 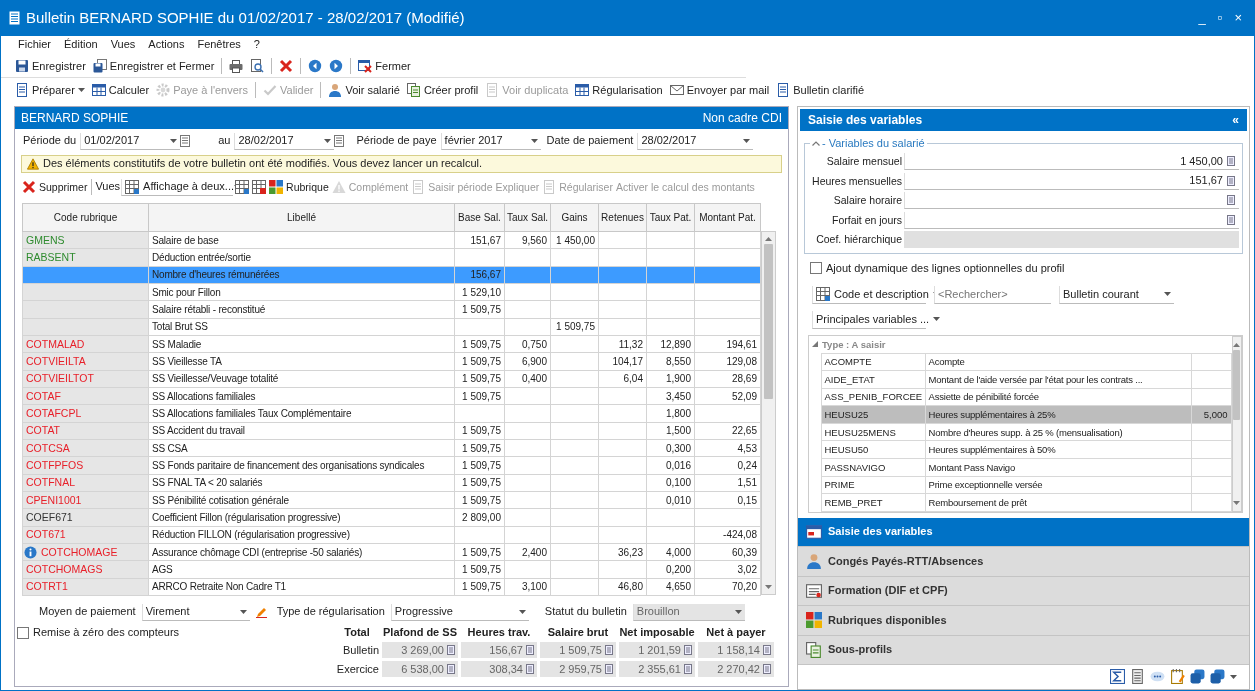 What do you see at coordinates (384, 65) in the screenshot?
I see `toolbar-button: Fermer` at bounding box center [384, 65].